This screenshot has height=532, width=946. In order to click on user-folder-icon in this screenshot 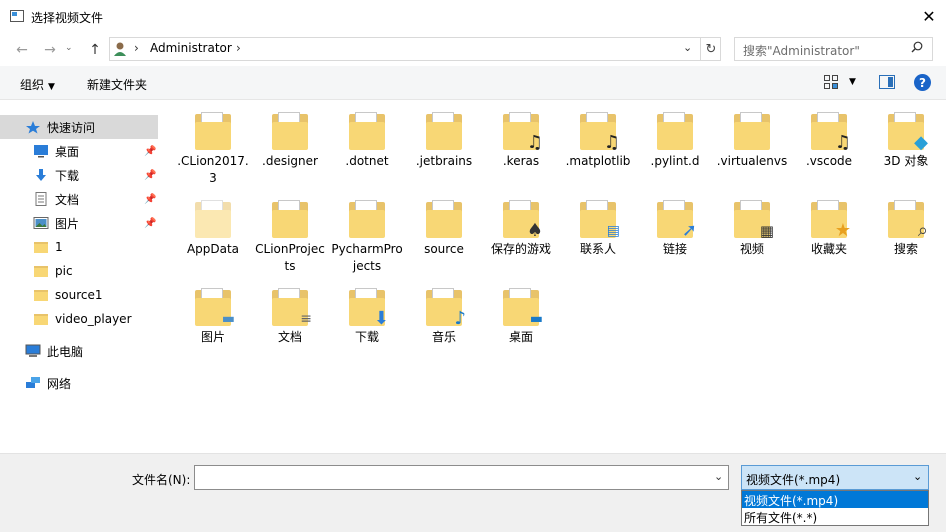, I will do `click(120, 49)`.